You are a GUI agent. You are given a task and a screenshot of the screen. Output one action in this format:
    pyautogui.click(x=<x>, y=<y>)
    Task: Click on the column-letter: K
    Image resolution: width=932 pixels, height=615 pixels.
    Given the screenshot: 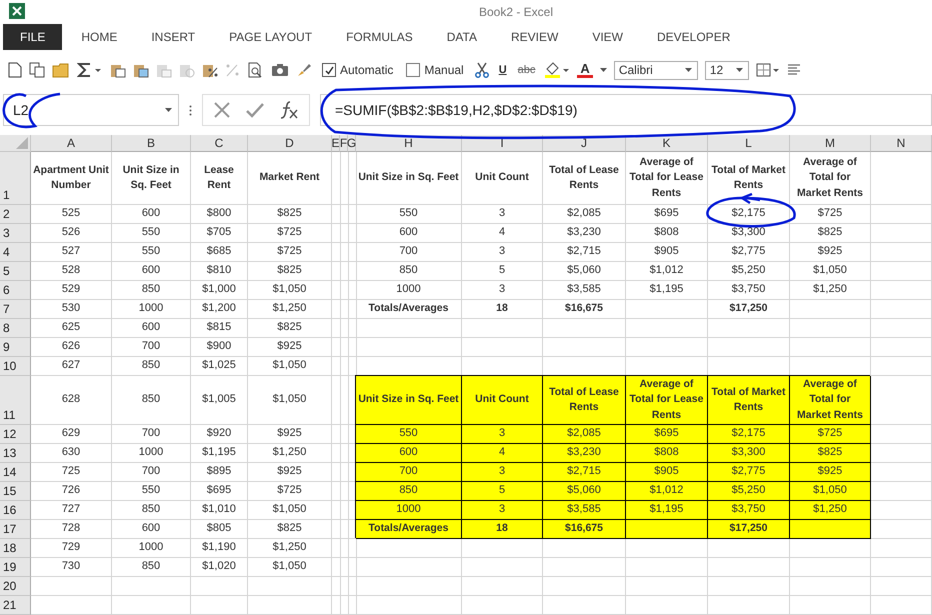 What is the action you would take?
    pyautogui.click(x=667, y=143)
    